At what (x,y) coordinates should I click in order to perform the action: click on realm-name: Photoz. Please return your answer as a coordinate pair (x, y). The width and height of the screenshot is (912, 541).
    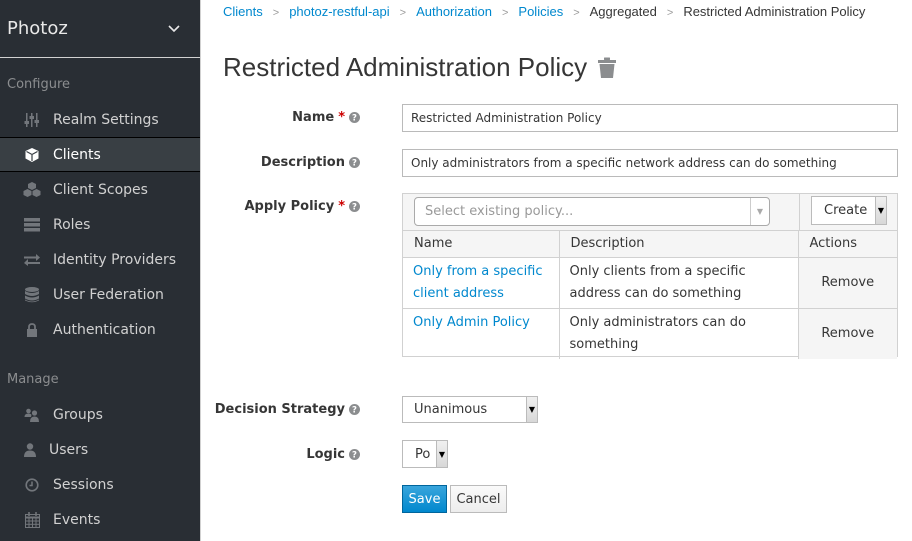
    Looking at the image, I should click on (37, 28).